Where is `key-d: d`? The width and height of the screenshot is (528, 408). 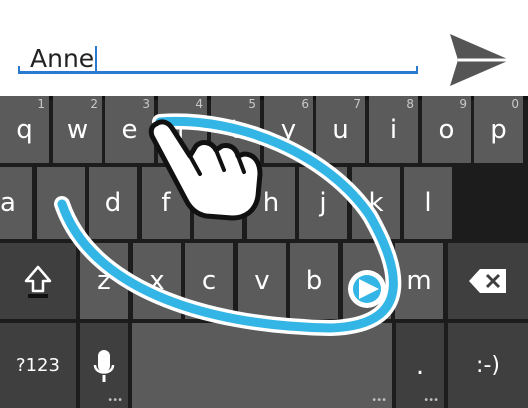
key-d: d is located at coordinates (113, 203).